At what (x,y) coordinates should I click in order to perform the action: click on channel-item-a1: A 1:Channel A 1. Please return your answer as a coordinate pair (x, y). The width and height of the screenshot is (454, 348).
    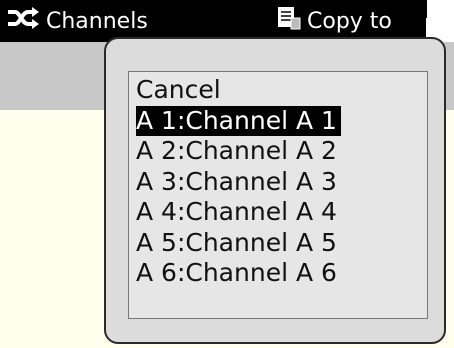
    Looking at the image, I should click on (238, 120).